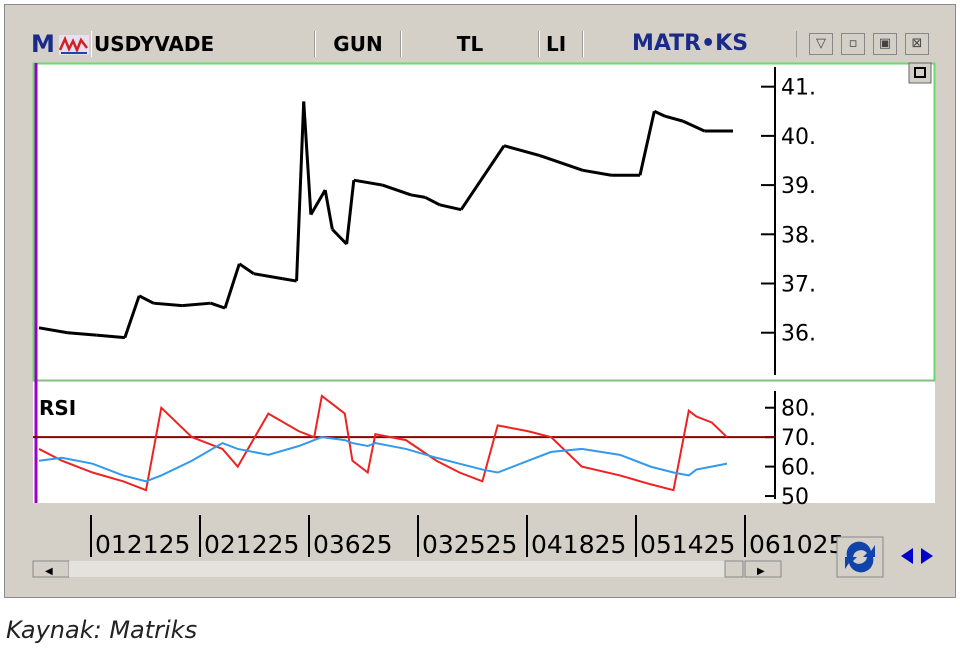 The height and width of the screenshot is (665, 960). What do you see at coordinates (907, 556) in the screenshot?
I see `scroll-left-icon` at bounding box center [907, 556].